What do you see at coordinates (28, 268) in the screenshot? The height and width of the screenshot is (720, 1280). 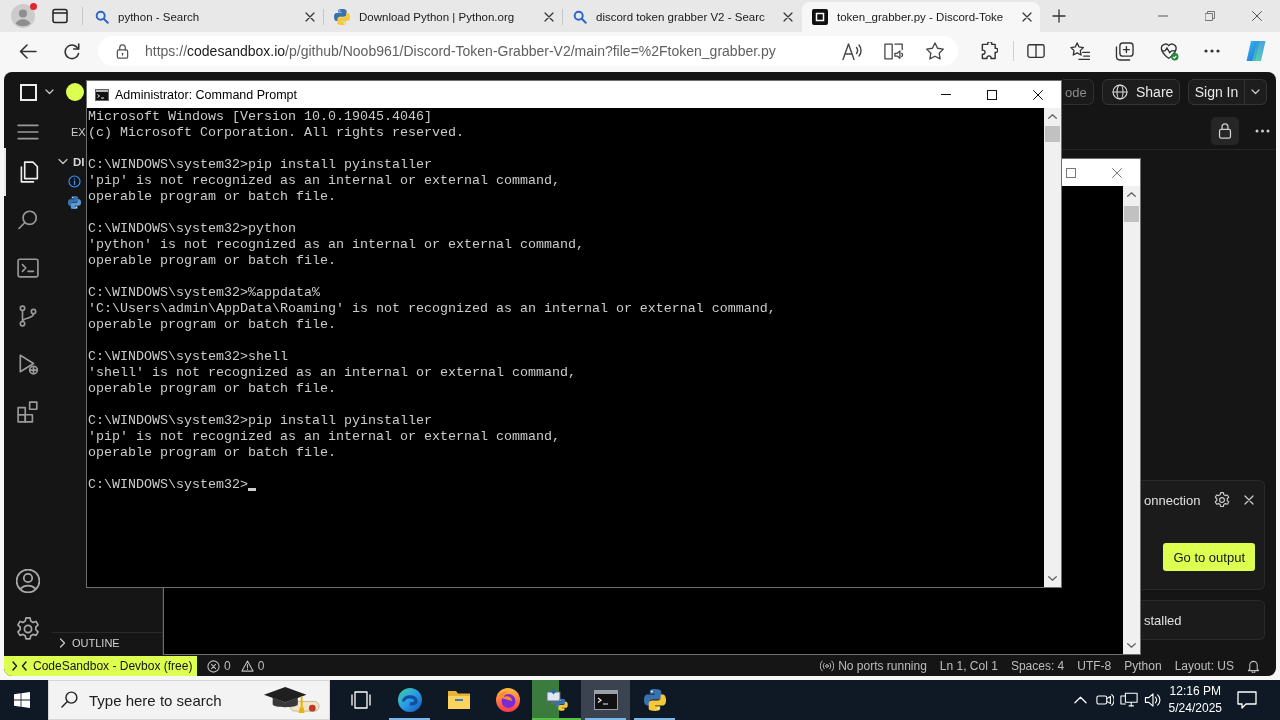 I see `terminal-icon` at bounding box center [28, 268].